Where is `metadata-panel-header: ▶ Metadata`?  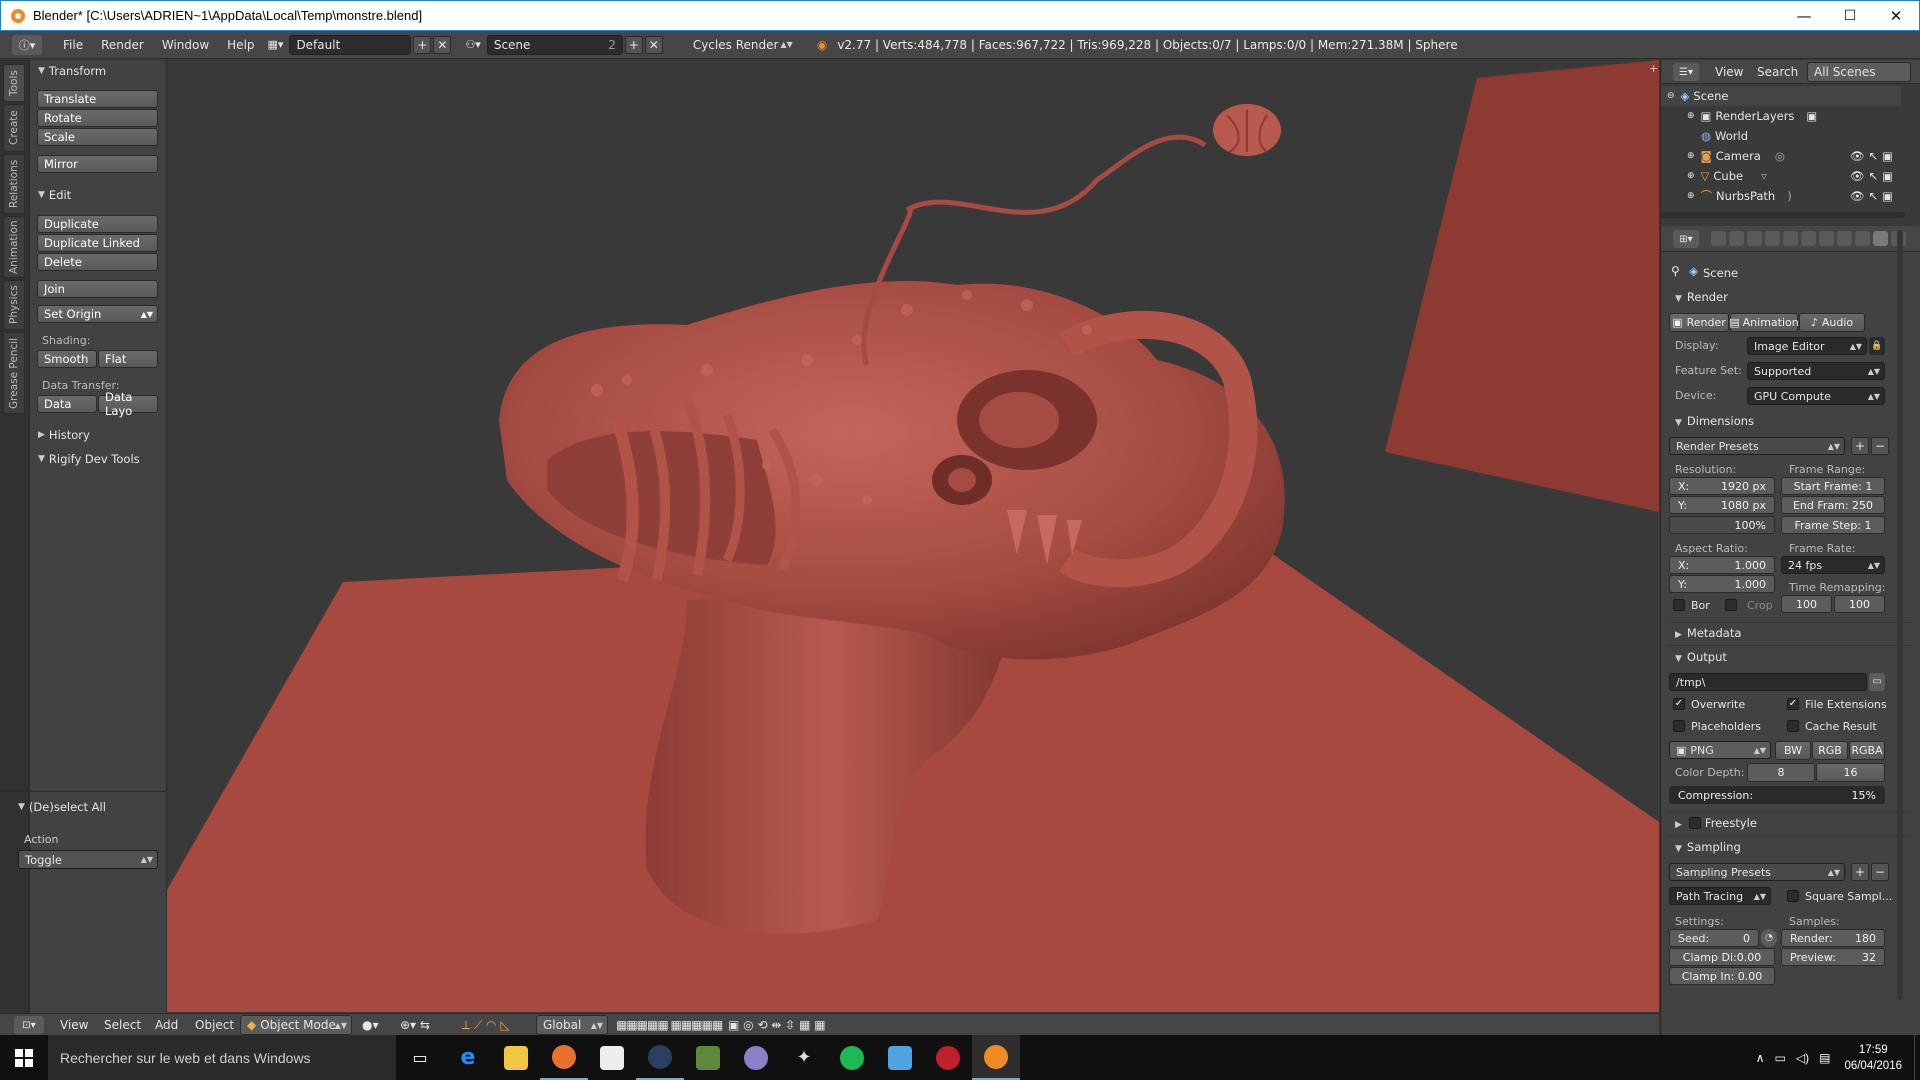 metadata-panel-header: ▶ Metadata is located at coordinates (1708, 633).